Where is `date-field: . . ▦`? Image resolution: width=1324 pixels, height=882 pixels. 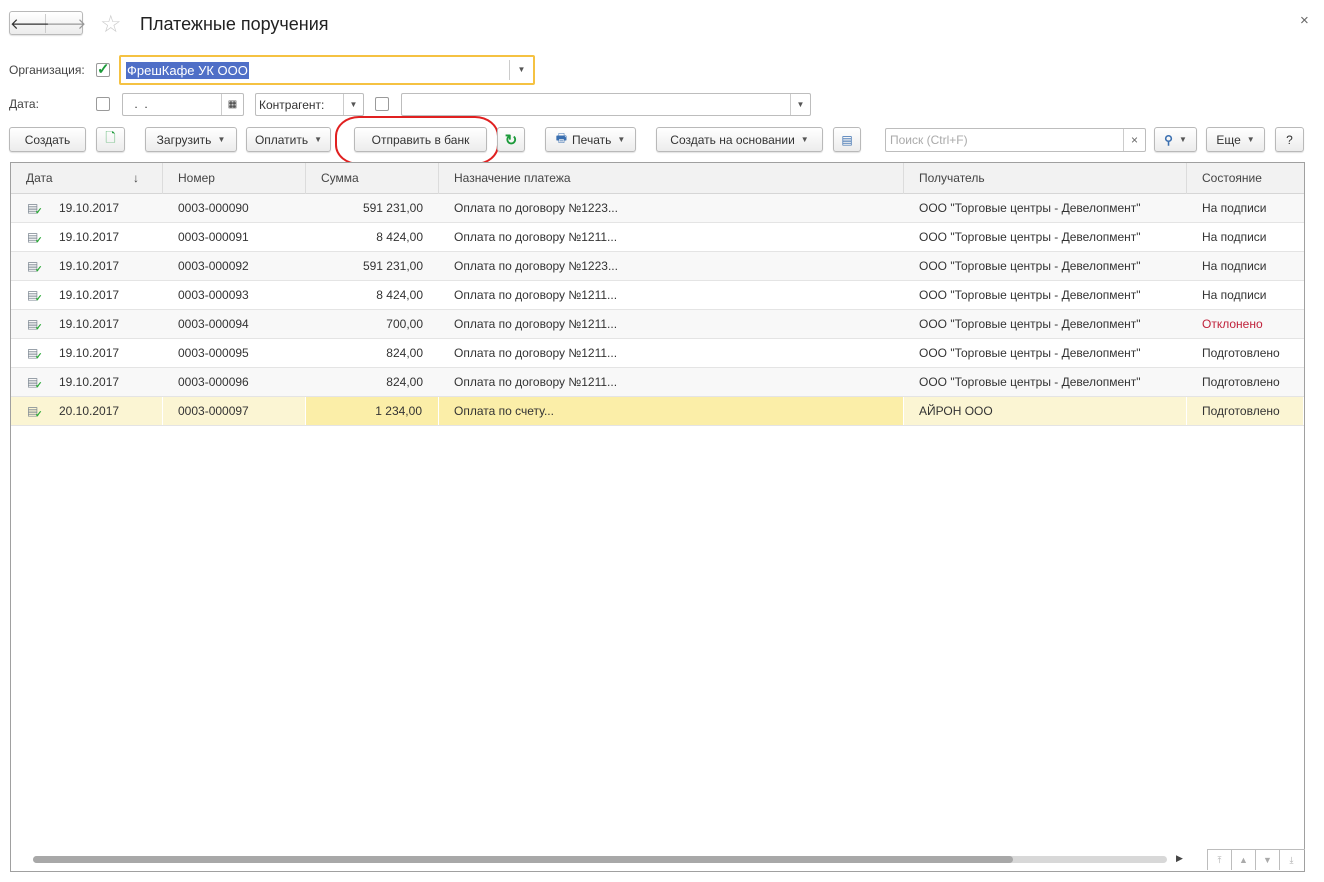 date-field: . . ▦ is located at coordinates (183, 104).